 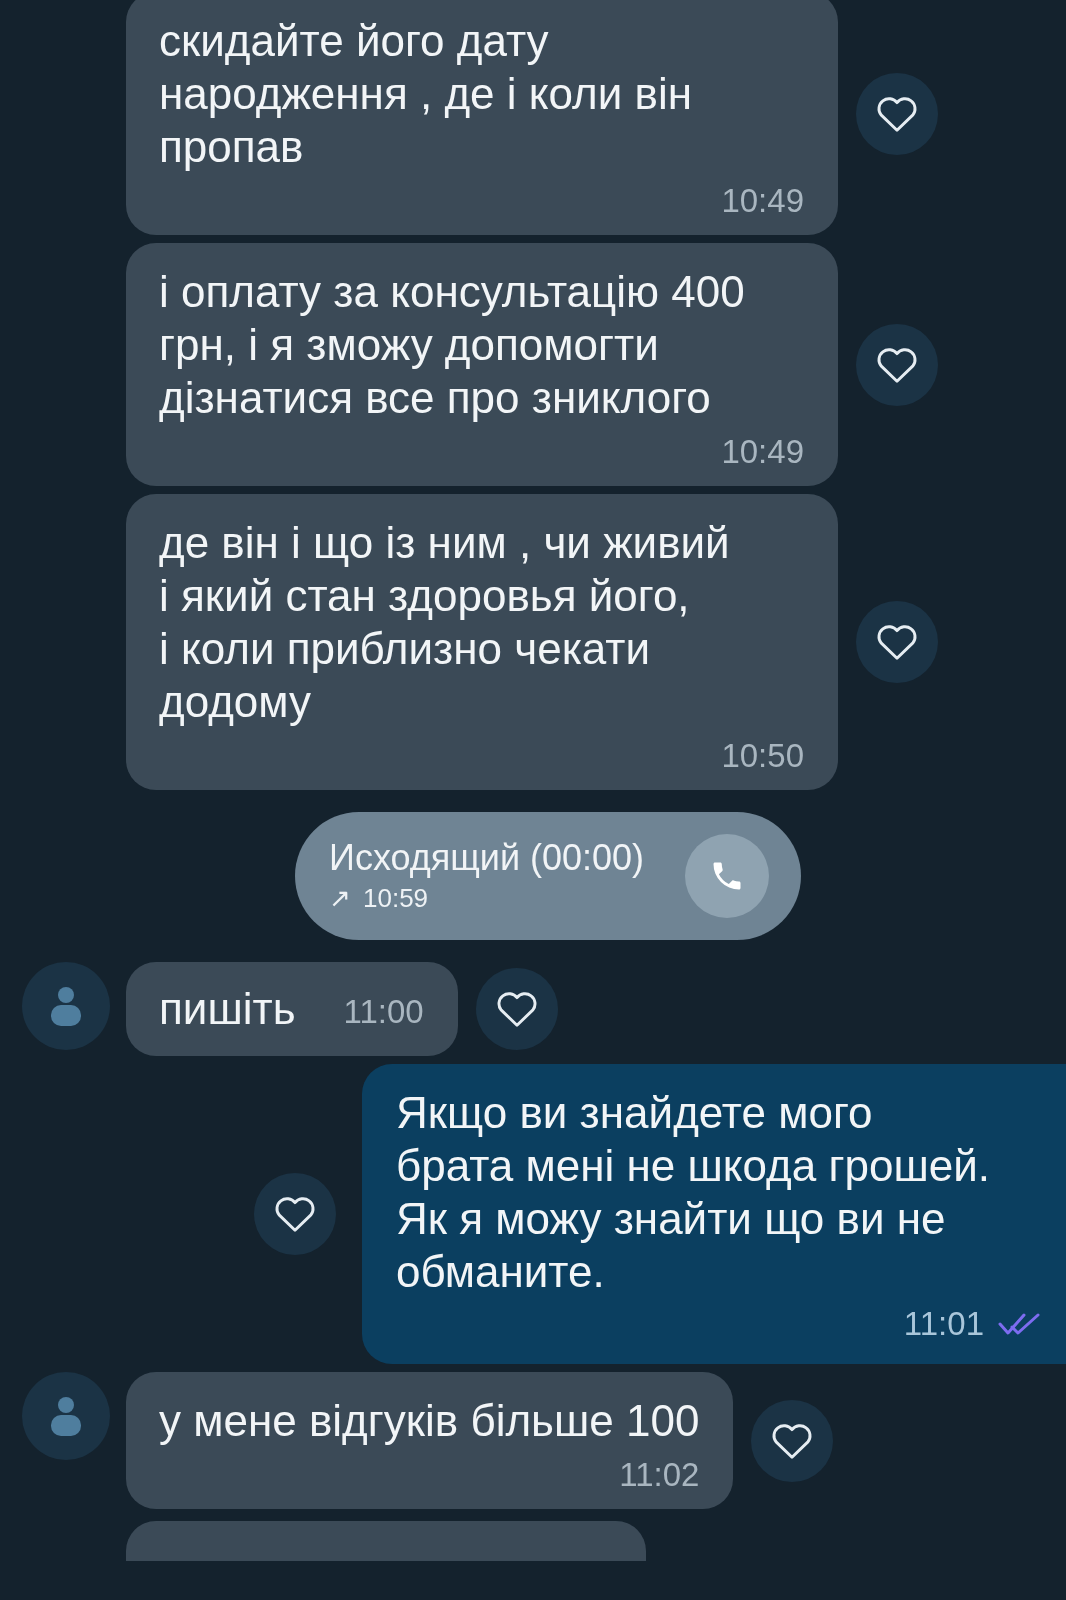 What do you see at coordinates (659, 1475) in the screenshot?
I see `message-time: 11:02` at bounding box center [659, 1475].